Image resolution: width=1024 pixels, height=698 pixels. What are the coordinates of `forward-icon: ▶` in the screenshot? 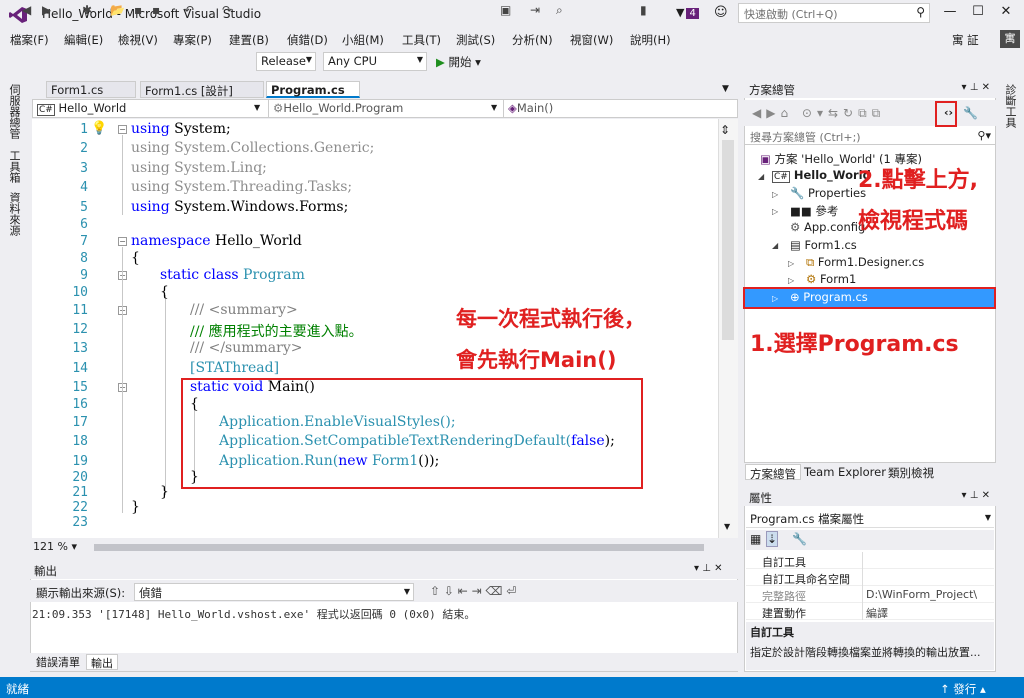 It's located at (46, 10).